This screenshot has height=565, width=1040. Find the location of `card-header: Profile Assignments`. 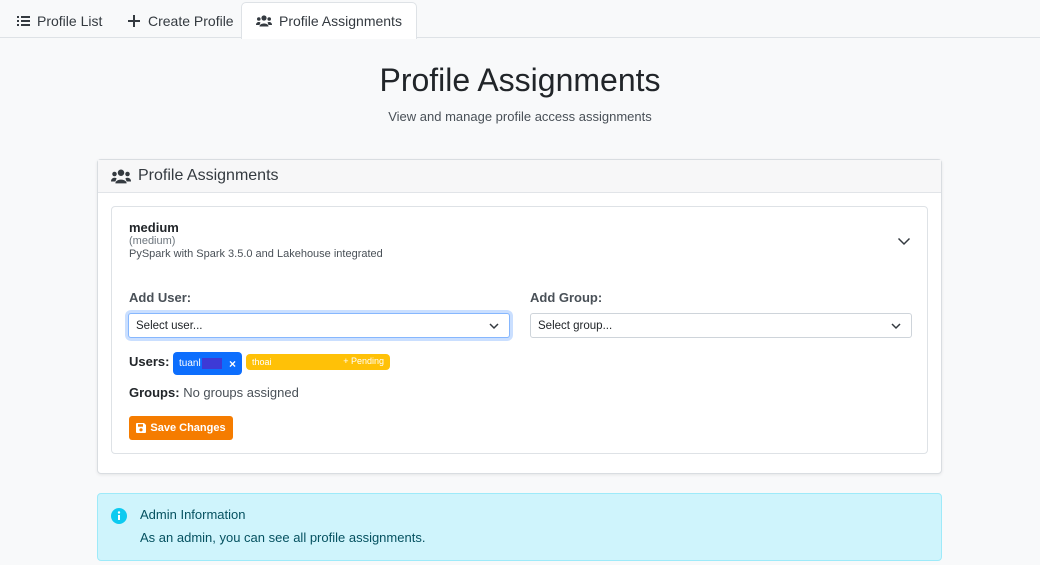

card-header: Profile Assignments is located at coordinates (519, 176).